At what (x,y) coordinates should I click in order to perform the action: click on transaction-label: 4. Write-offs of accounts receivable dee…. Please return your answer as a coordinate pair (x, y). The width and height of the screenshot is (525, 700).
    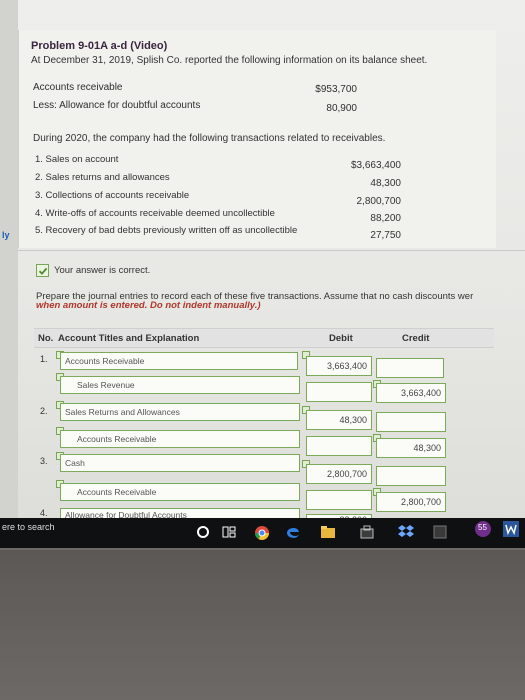
    Looking at the image, I should click on (155, 213).